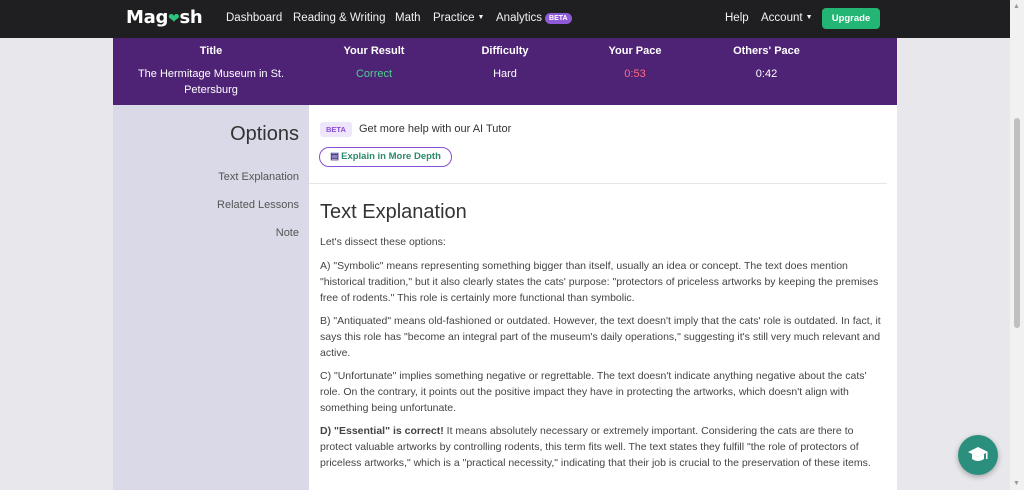 Image resolution: width=1024 pixels, height=490 pixels. I want to click on others-pace-value: 0:42, so click(766, 74).